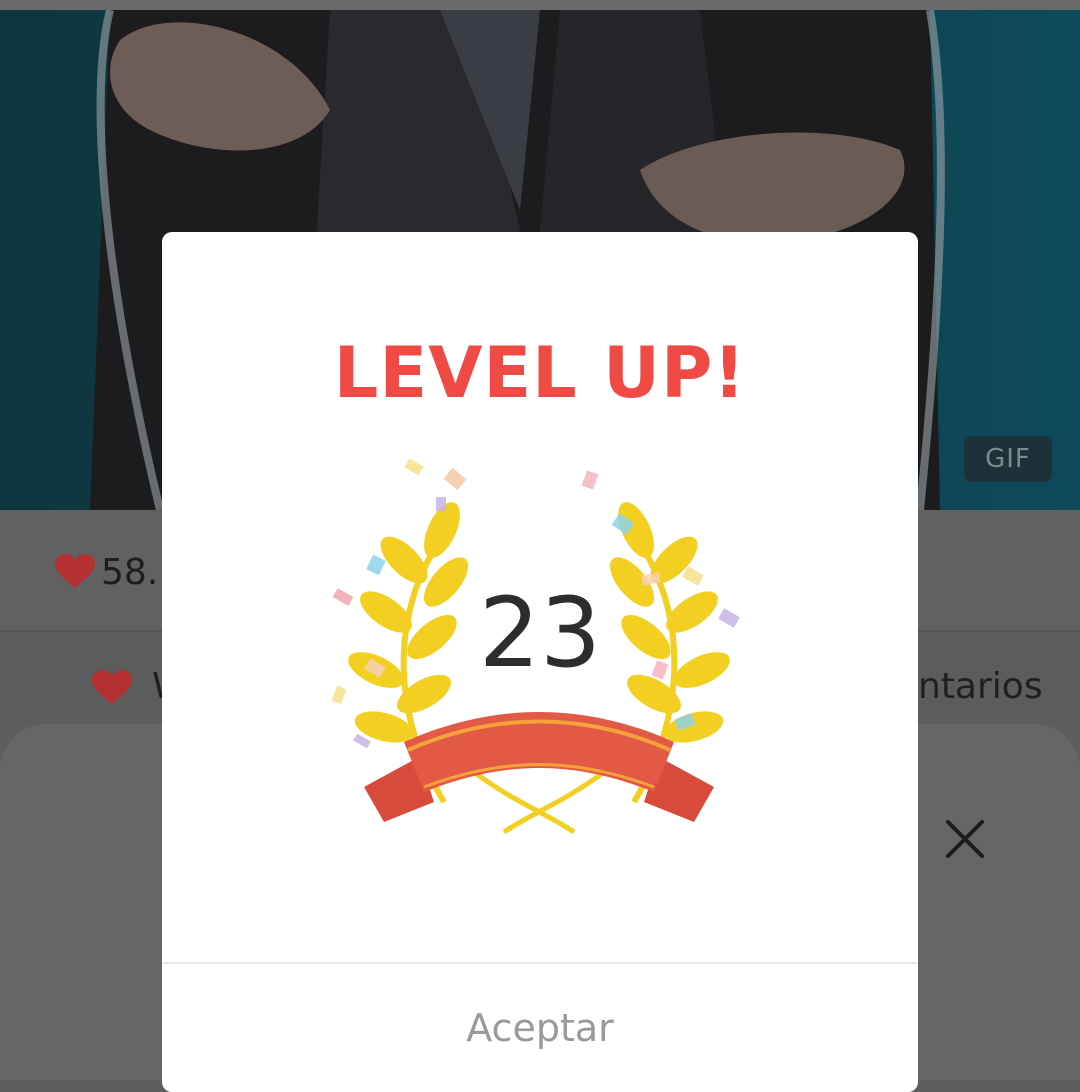 This screenshot has width=1080, height=1092. I want to click on status-strip, so click(540, 5).